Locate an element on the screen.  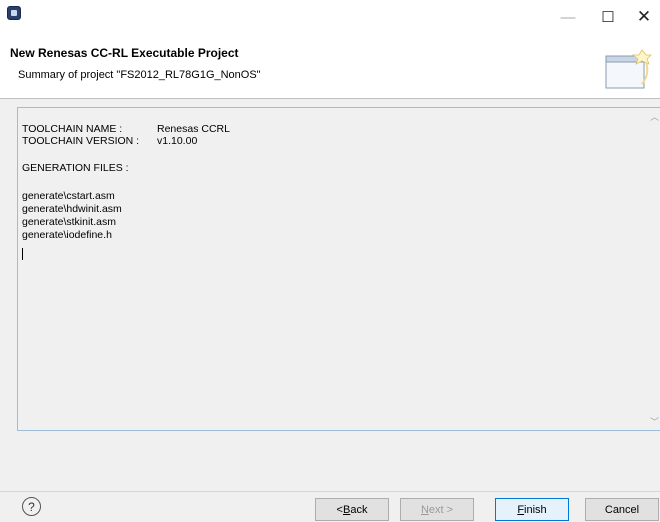
toolchain-name-label: TOOLCHAIN NAME : is located at coordinates (72, 129).